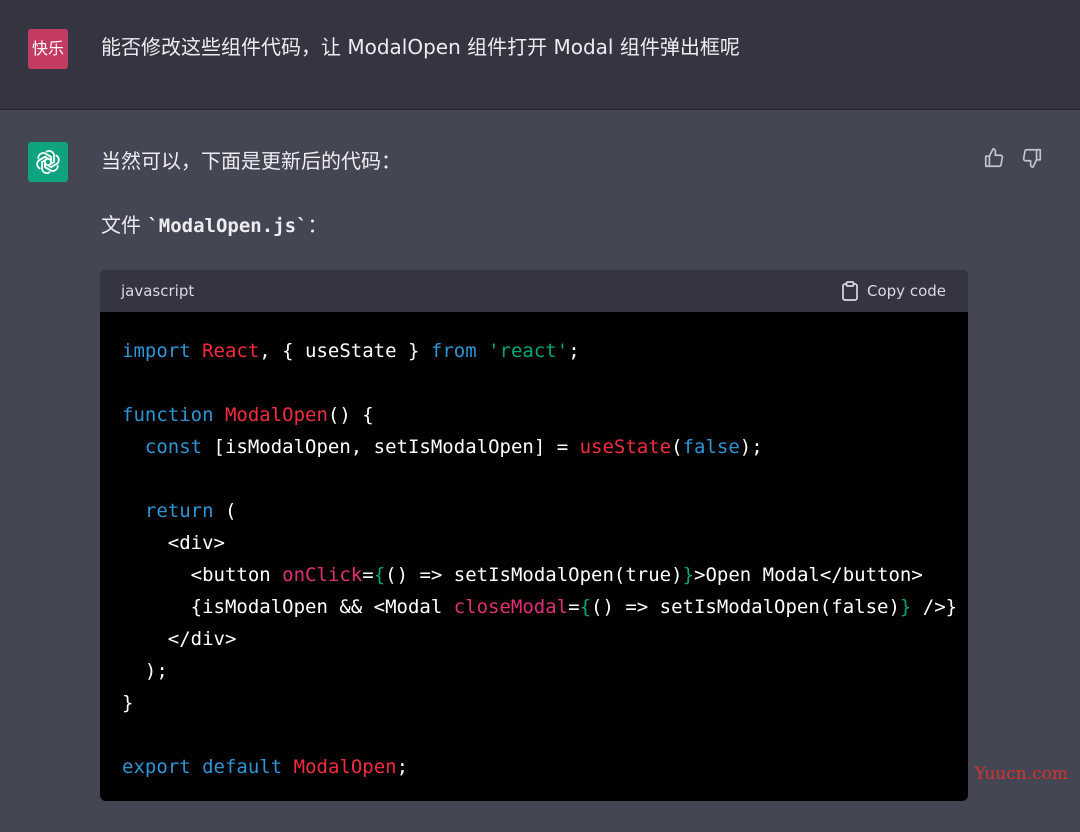 This screenshot has width=1080, height=832. I want to click on code-token: {isModalOpen && <Modal, so click(288, 607).